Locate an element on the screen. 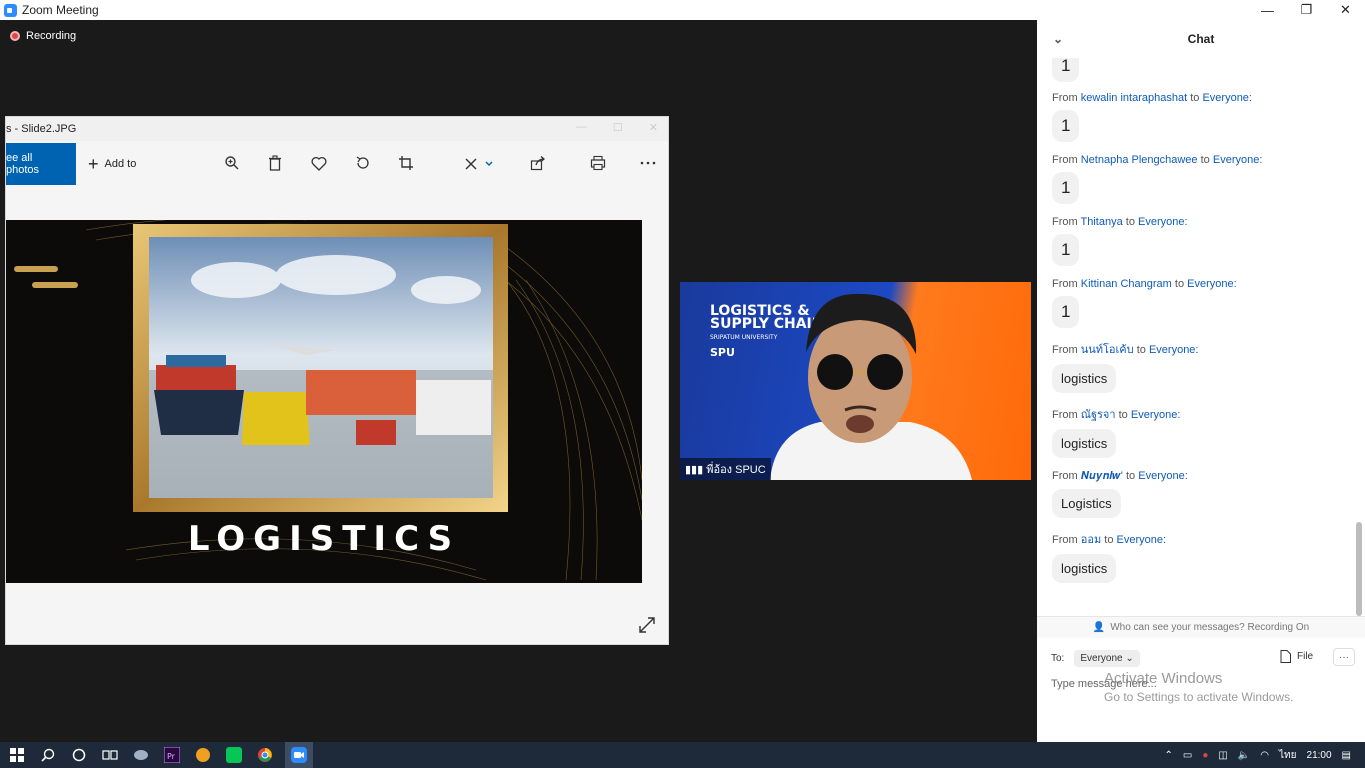 Image resolution: width=1365 pixels, height=768 pixels. chrome-icon is located at coordinates (265, 755).